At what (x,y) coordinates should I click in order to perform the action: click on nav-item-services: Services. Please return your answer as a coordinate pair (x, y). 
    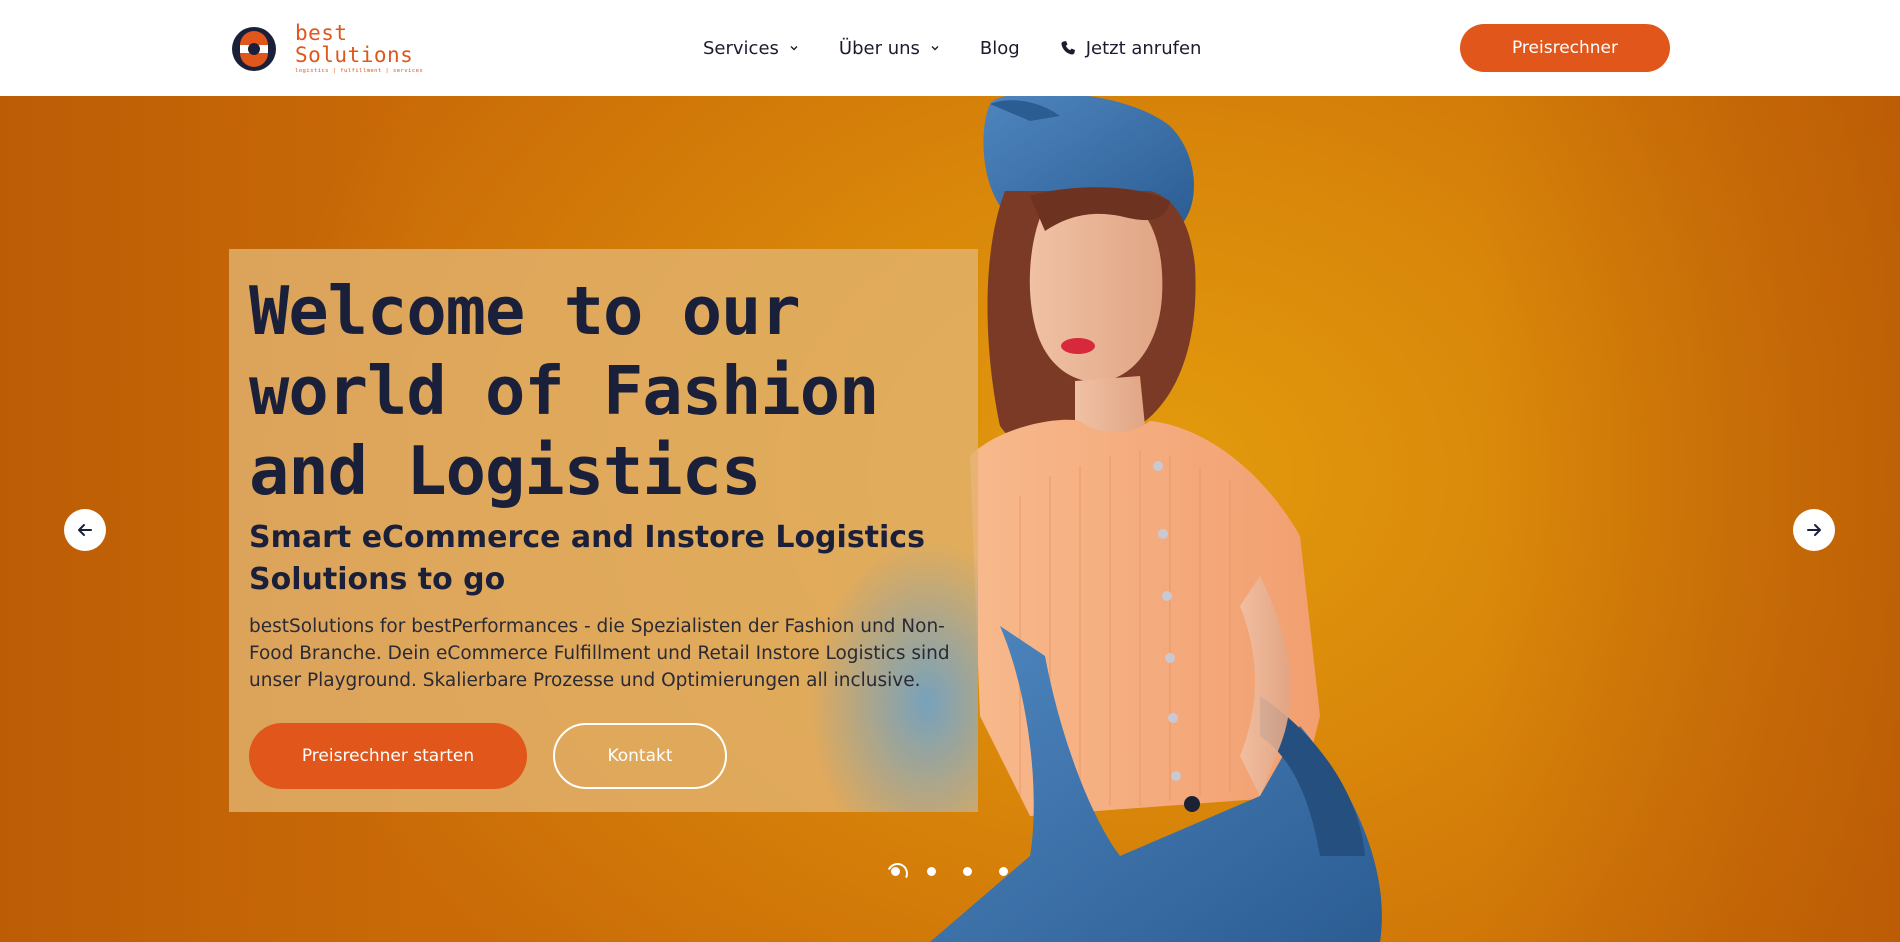
    Looking at the image, I should click on (751, 48).